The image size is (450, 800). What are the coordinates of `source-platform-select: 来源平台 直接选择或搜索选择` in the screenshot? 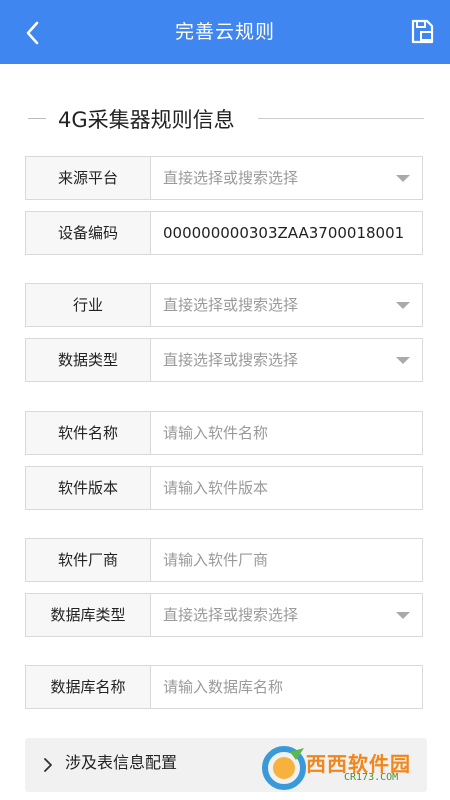 It's located at (224, 178).